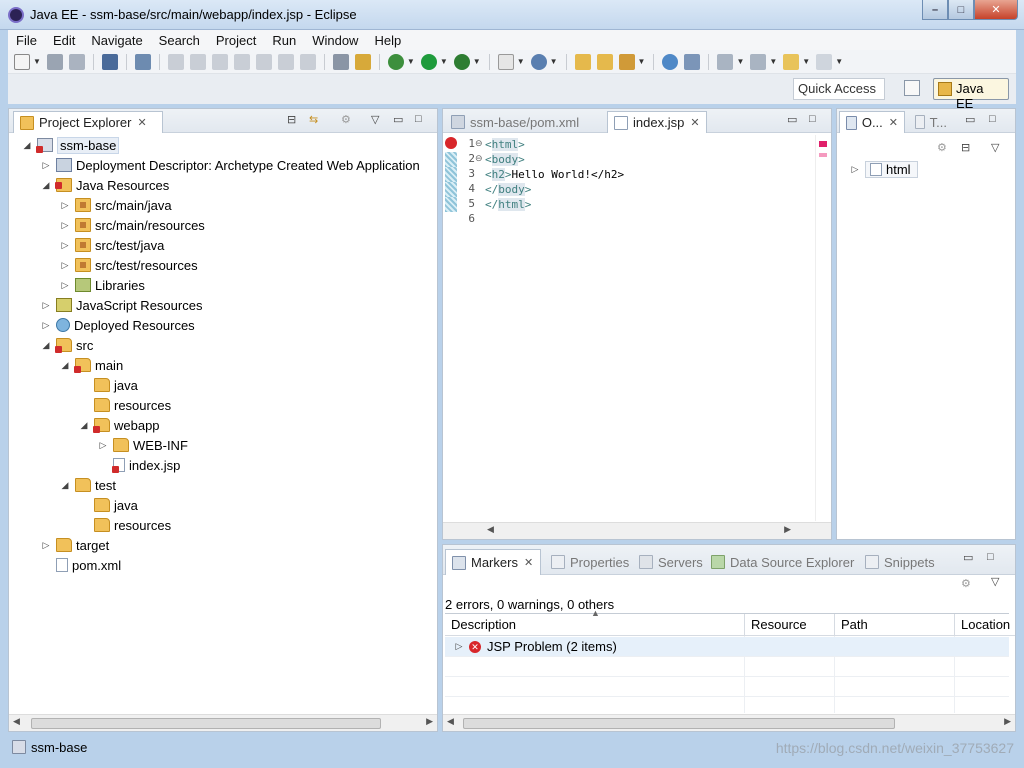 The image size is (1024, 768). What do you see at coordinates (727, 647) in the screenshot?
I see `table-row: ▷ ✕ JSP Problem (2 items)` at bounding box center [727, 647].